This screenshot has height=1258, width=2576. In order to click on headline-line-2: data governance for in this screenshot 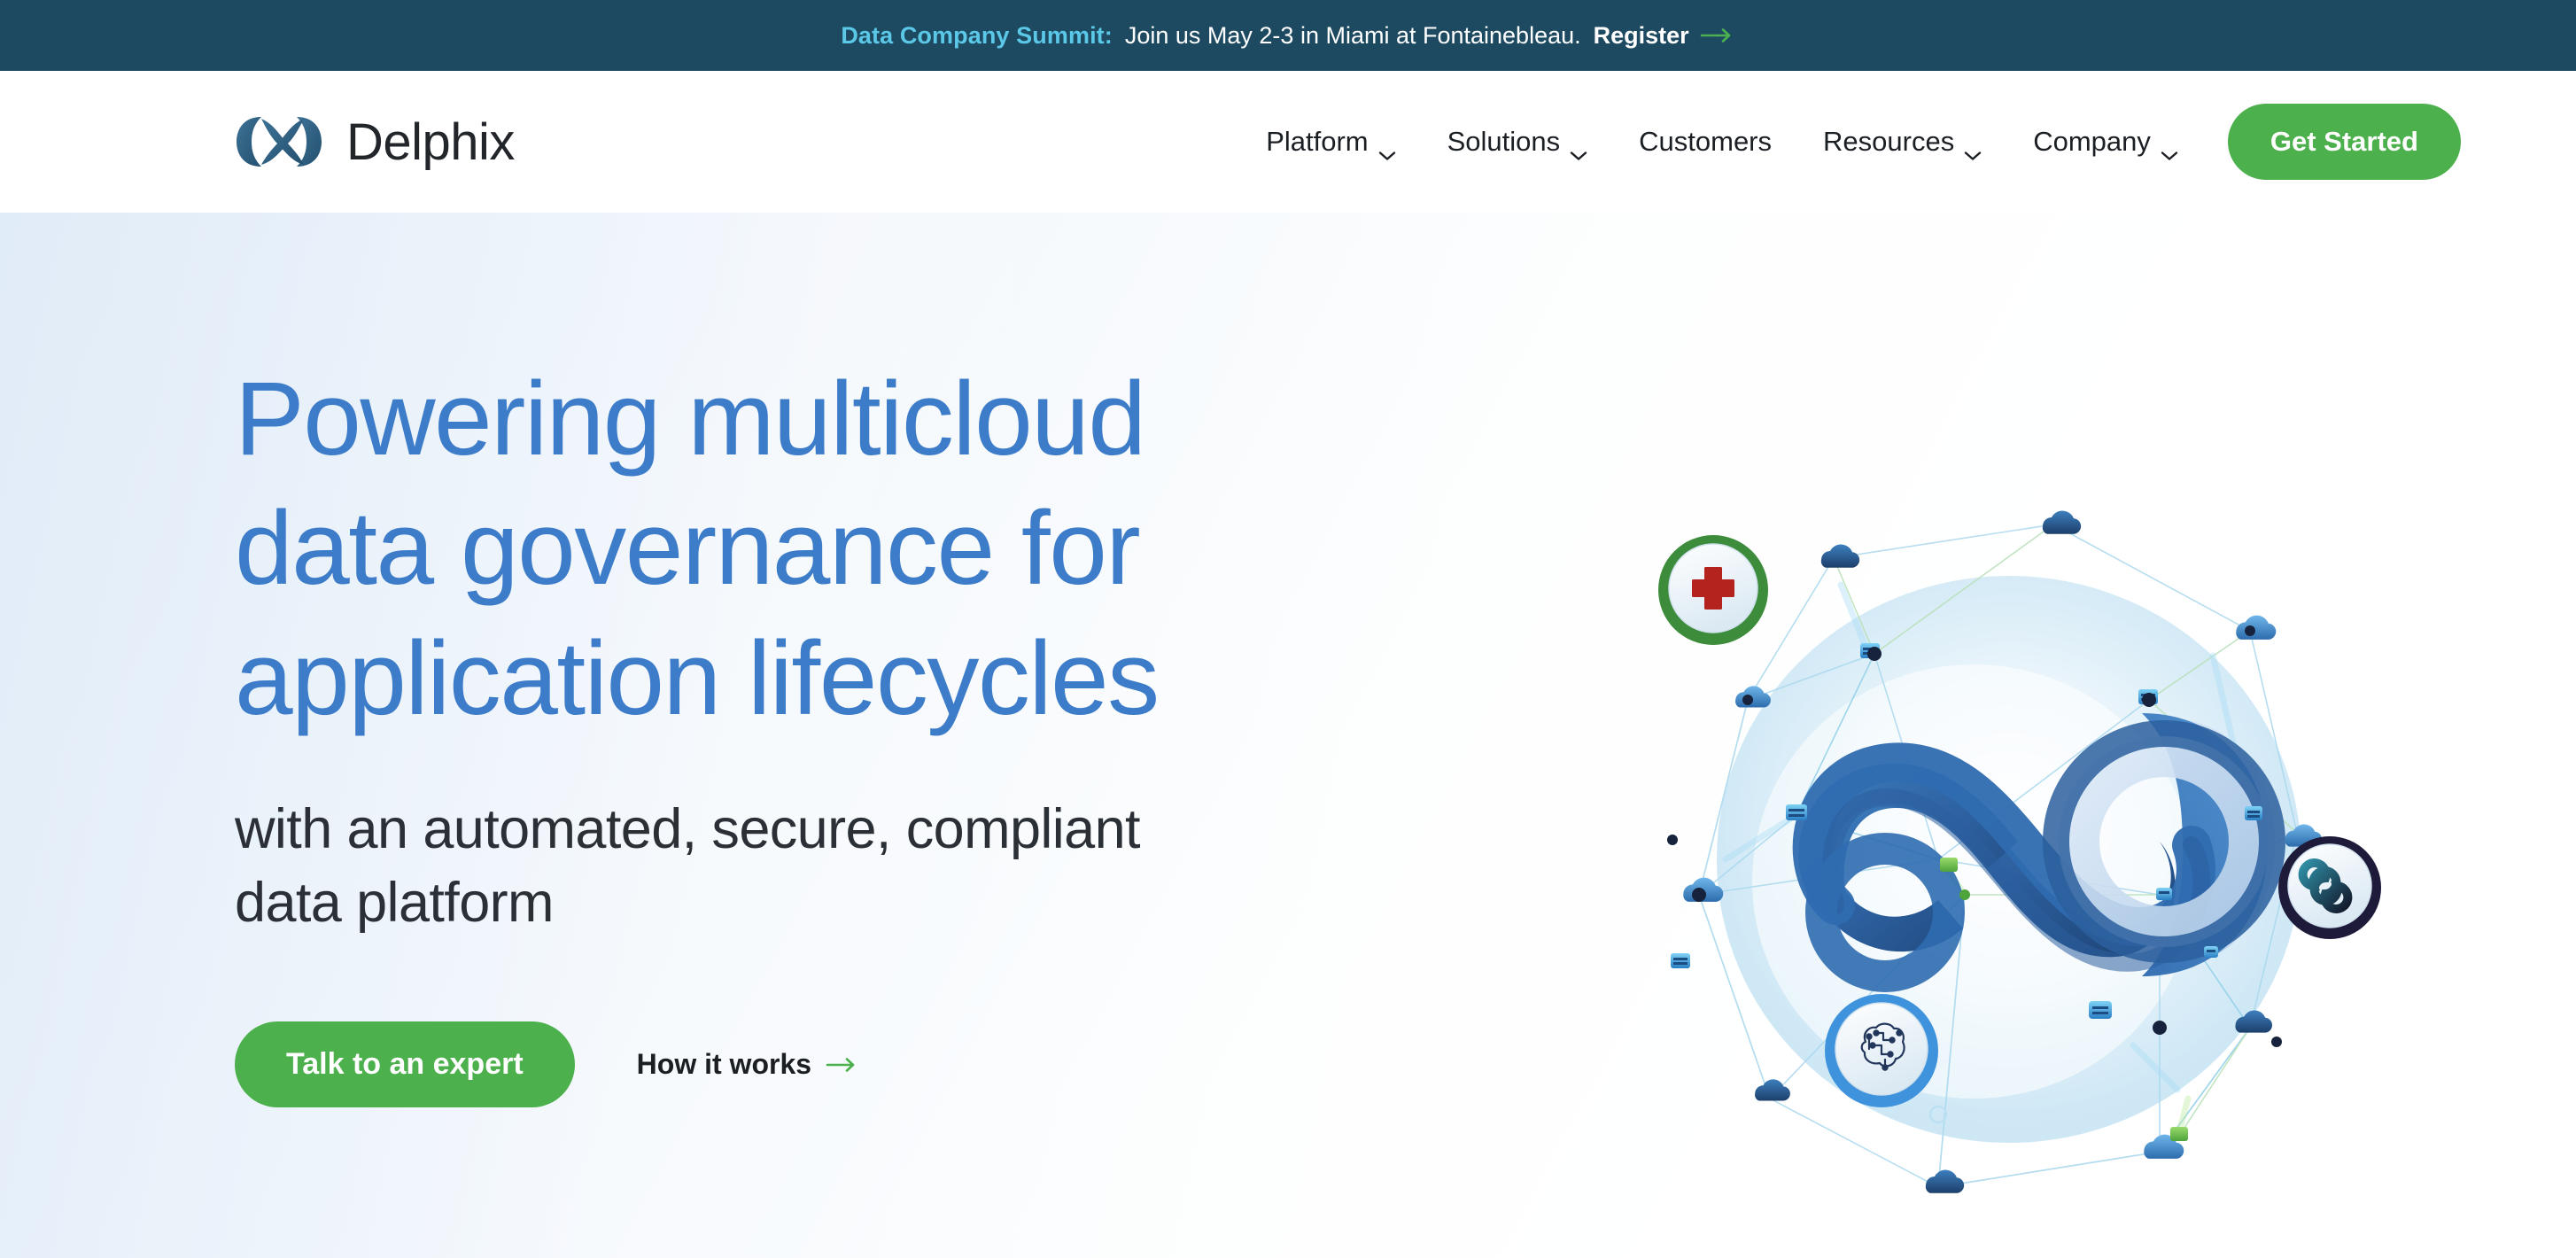, I will do `click(688, 549)`.